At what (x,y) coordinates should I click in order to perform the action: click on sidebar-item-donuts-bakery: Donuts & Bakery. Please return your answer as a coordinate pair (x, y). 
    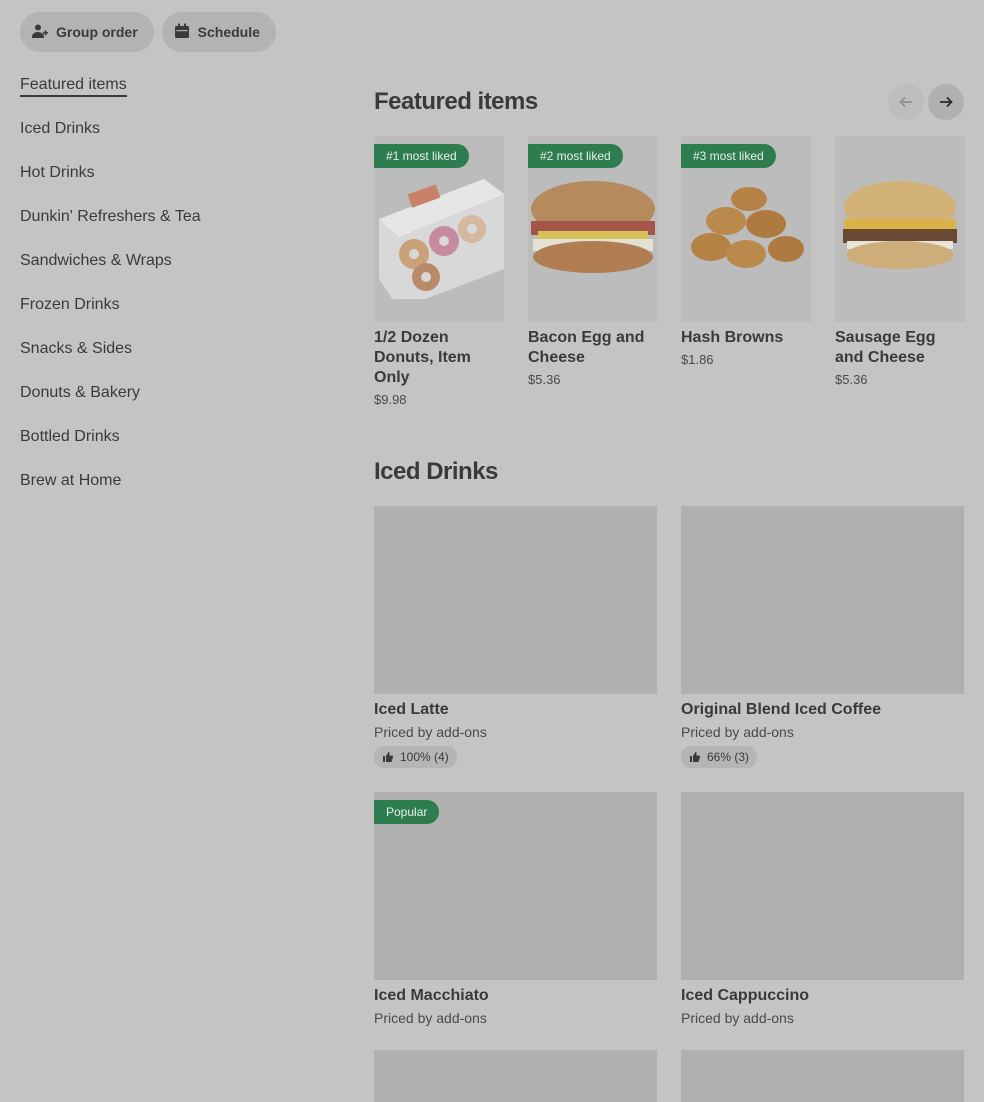
    Looking at the image, I should click on (170, 402).